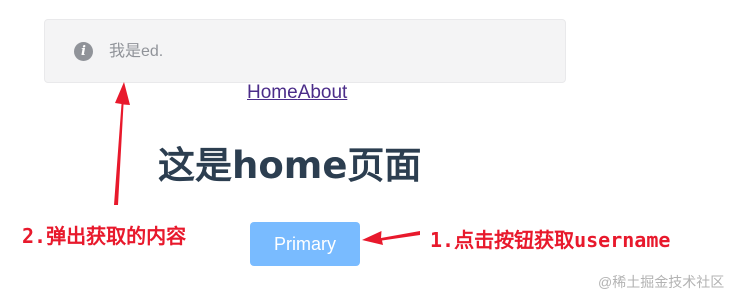 Image resolution: width=752 pixels, height=302 pixels. I want to click on arrow-up-to-message-icon, so click(122, 143).